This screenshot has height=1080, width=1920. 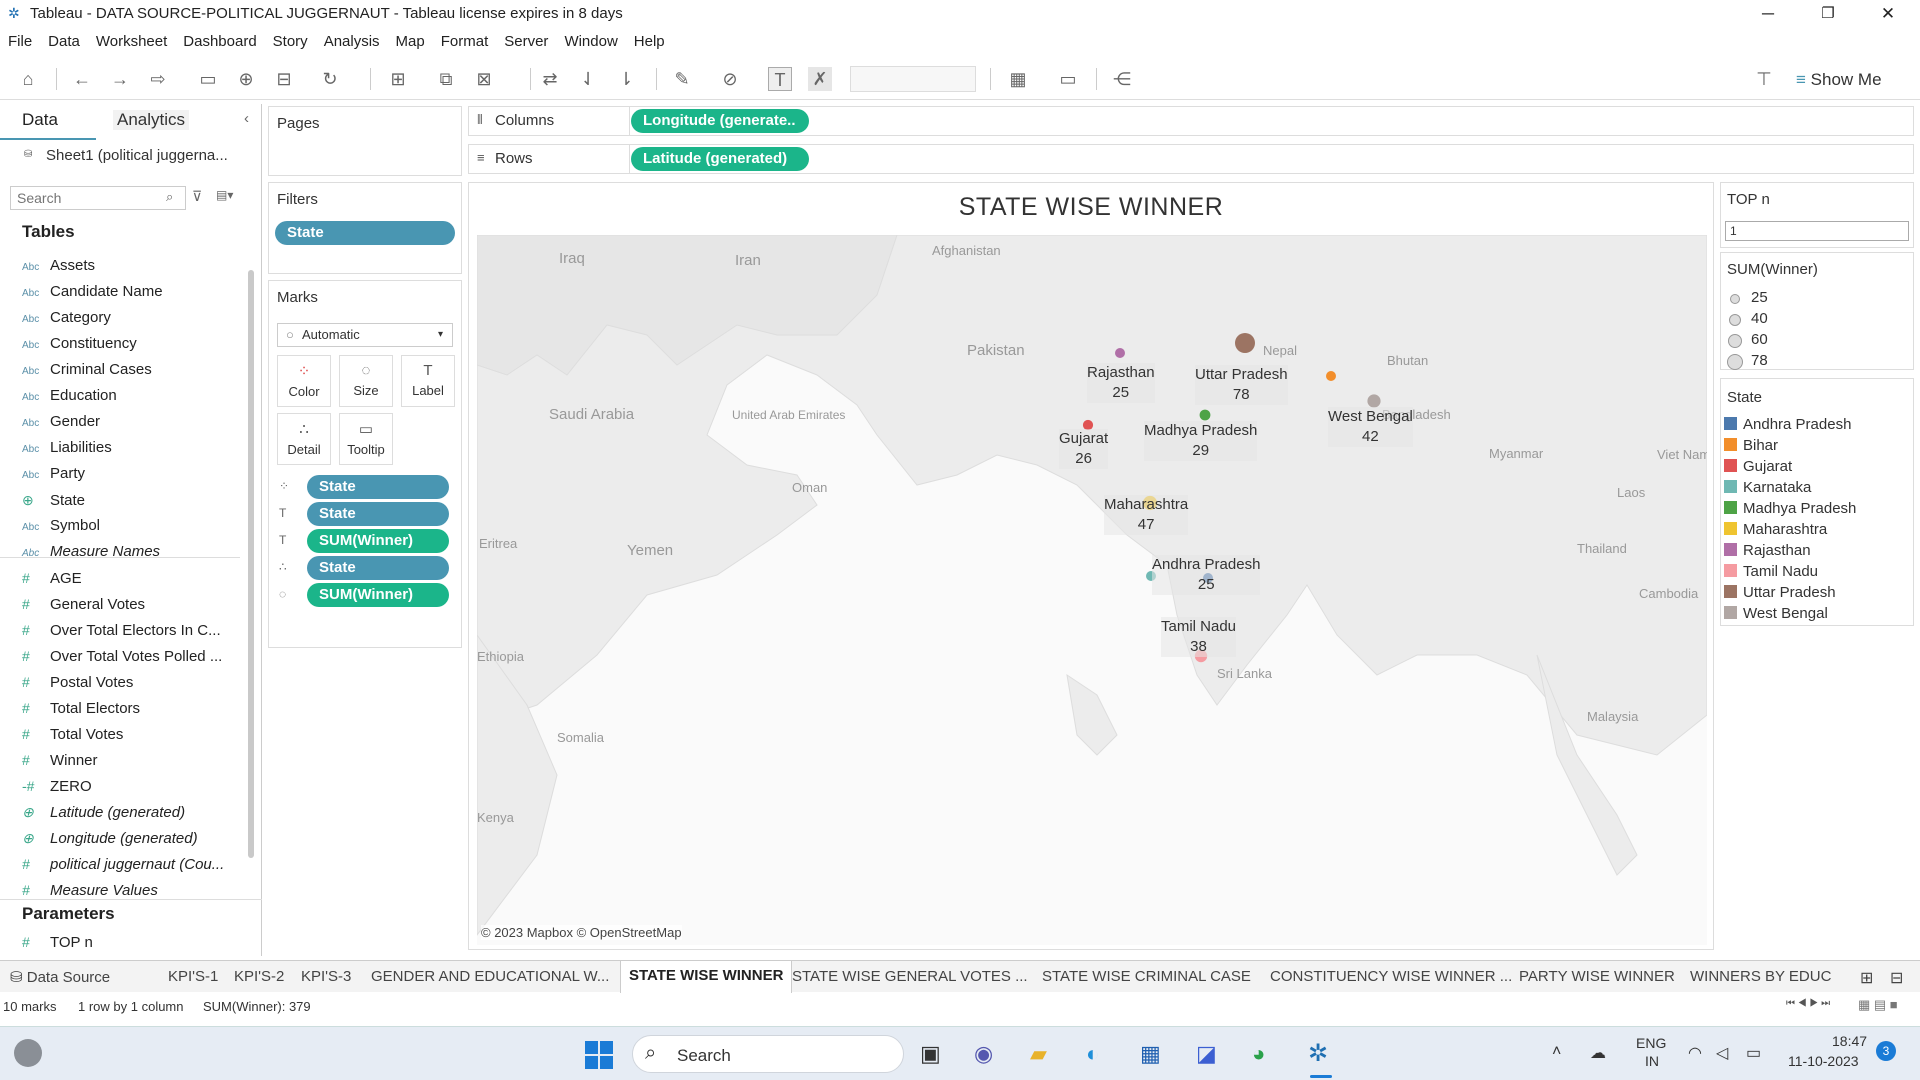 What do you see at coordinates (66, 318) in the screenshot?
I see `field-category: Abc Category` at bounding box center [66, 318].